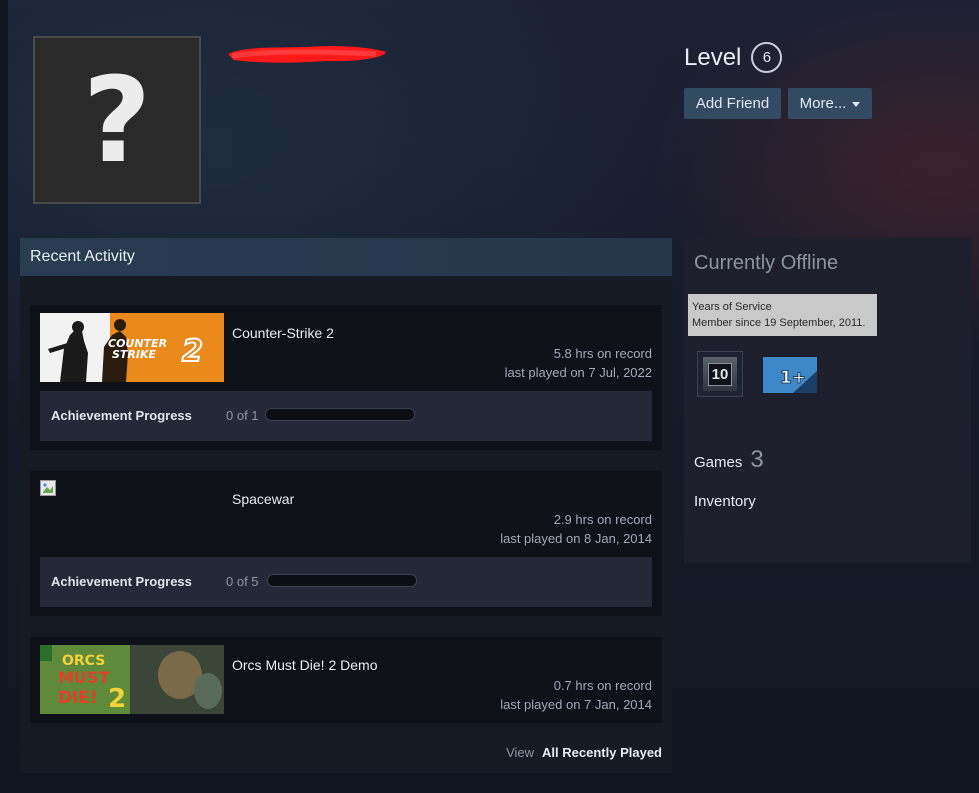 This screenshot has width=979, height=793. I want to click on community-badge-text: 1+, so click(793, 378).